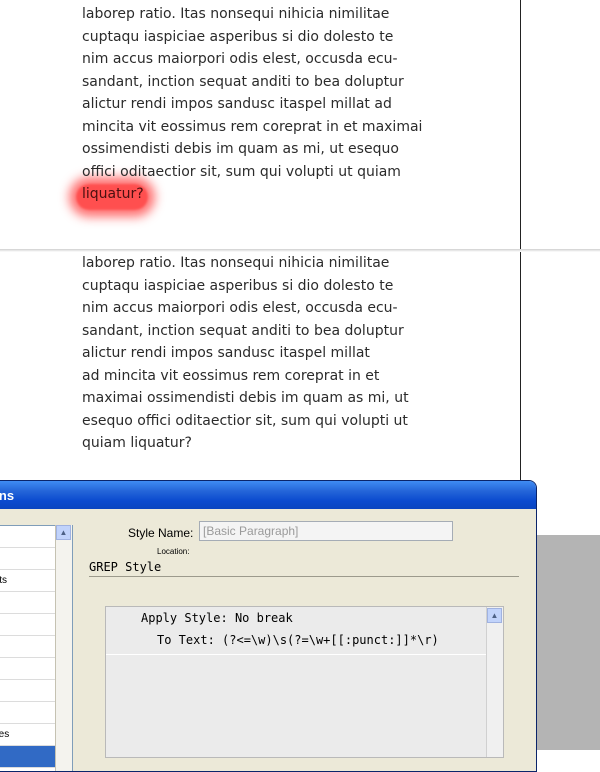 The image size is (600, 772). Describe the element at coordinates (520, 240) in the screenshot. I see `page-edge-line` at that location.